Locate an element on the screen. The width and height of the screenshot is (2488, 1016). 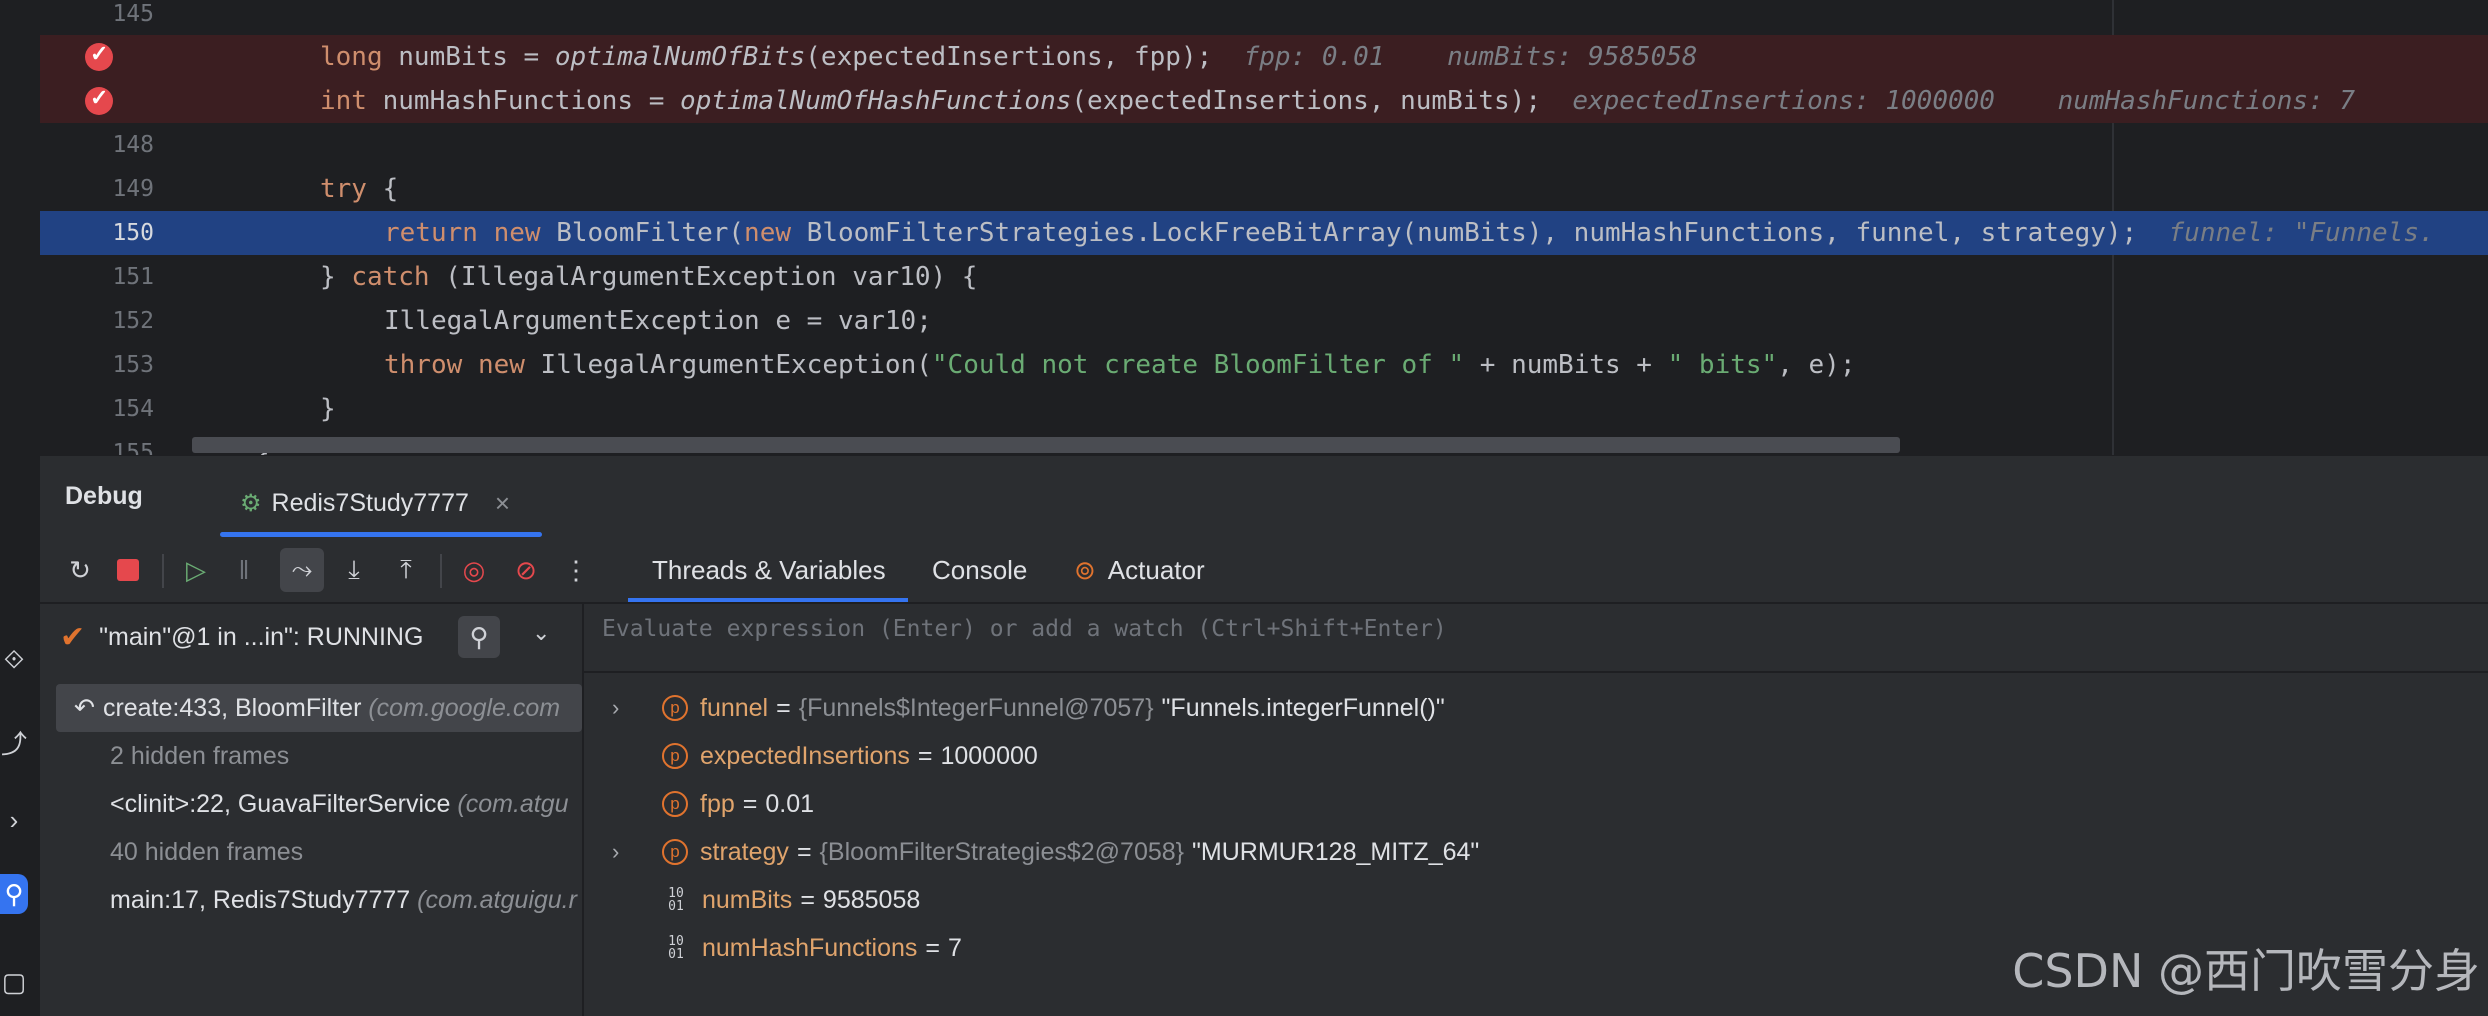
session-tab-indicator is located at coordinates (381, 534).